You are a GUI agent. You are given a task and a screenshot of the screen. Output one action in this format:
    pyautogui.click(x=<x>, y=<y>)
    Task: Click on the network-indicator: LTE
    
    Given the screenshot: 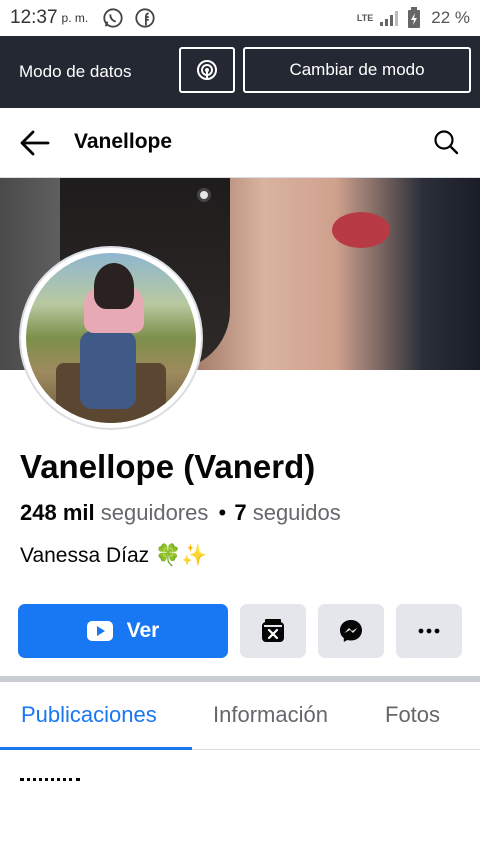 What is the action you would take?
    pyautogui.click(x=365, y=17)
    